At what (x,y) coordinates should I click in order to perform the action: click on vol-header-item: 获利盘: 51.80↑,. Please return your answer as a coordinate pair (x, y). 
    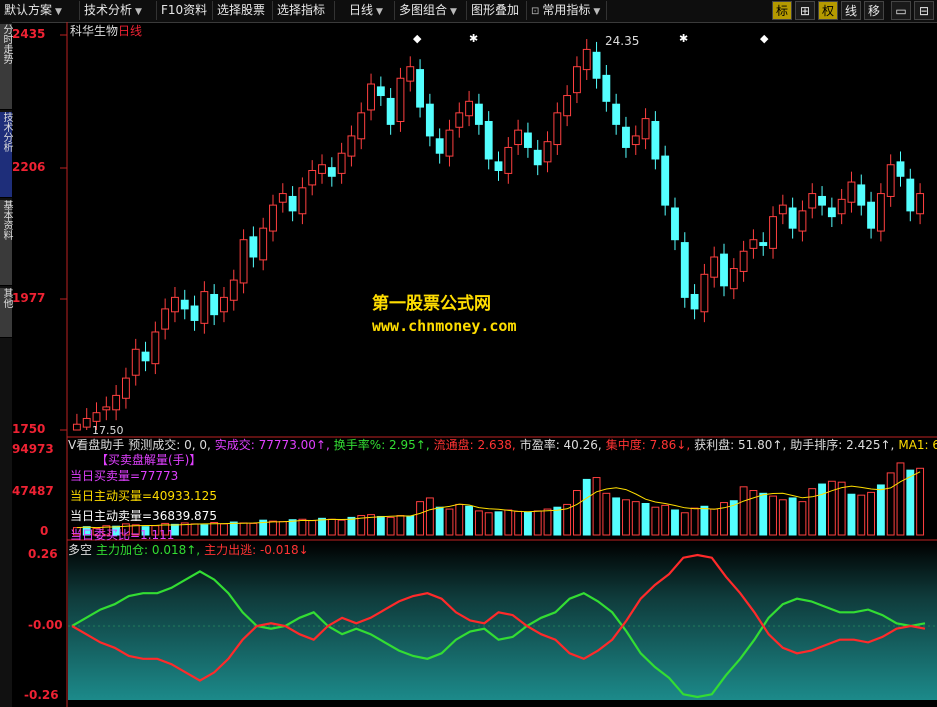
    Looking at the image, I should click on (740, 445).